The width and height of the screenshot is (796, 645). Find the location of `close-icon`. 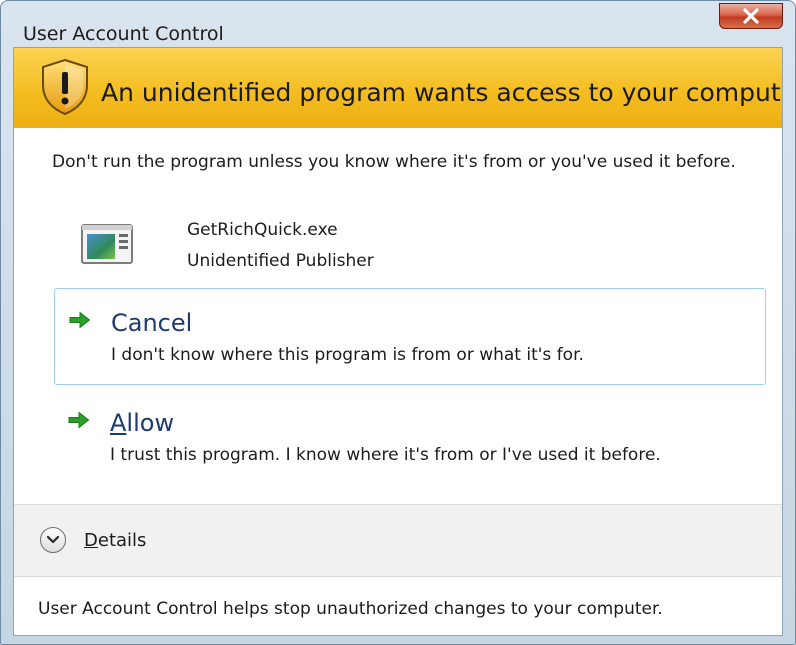

close-icon is located at coordinates (751, 16).